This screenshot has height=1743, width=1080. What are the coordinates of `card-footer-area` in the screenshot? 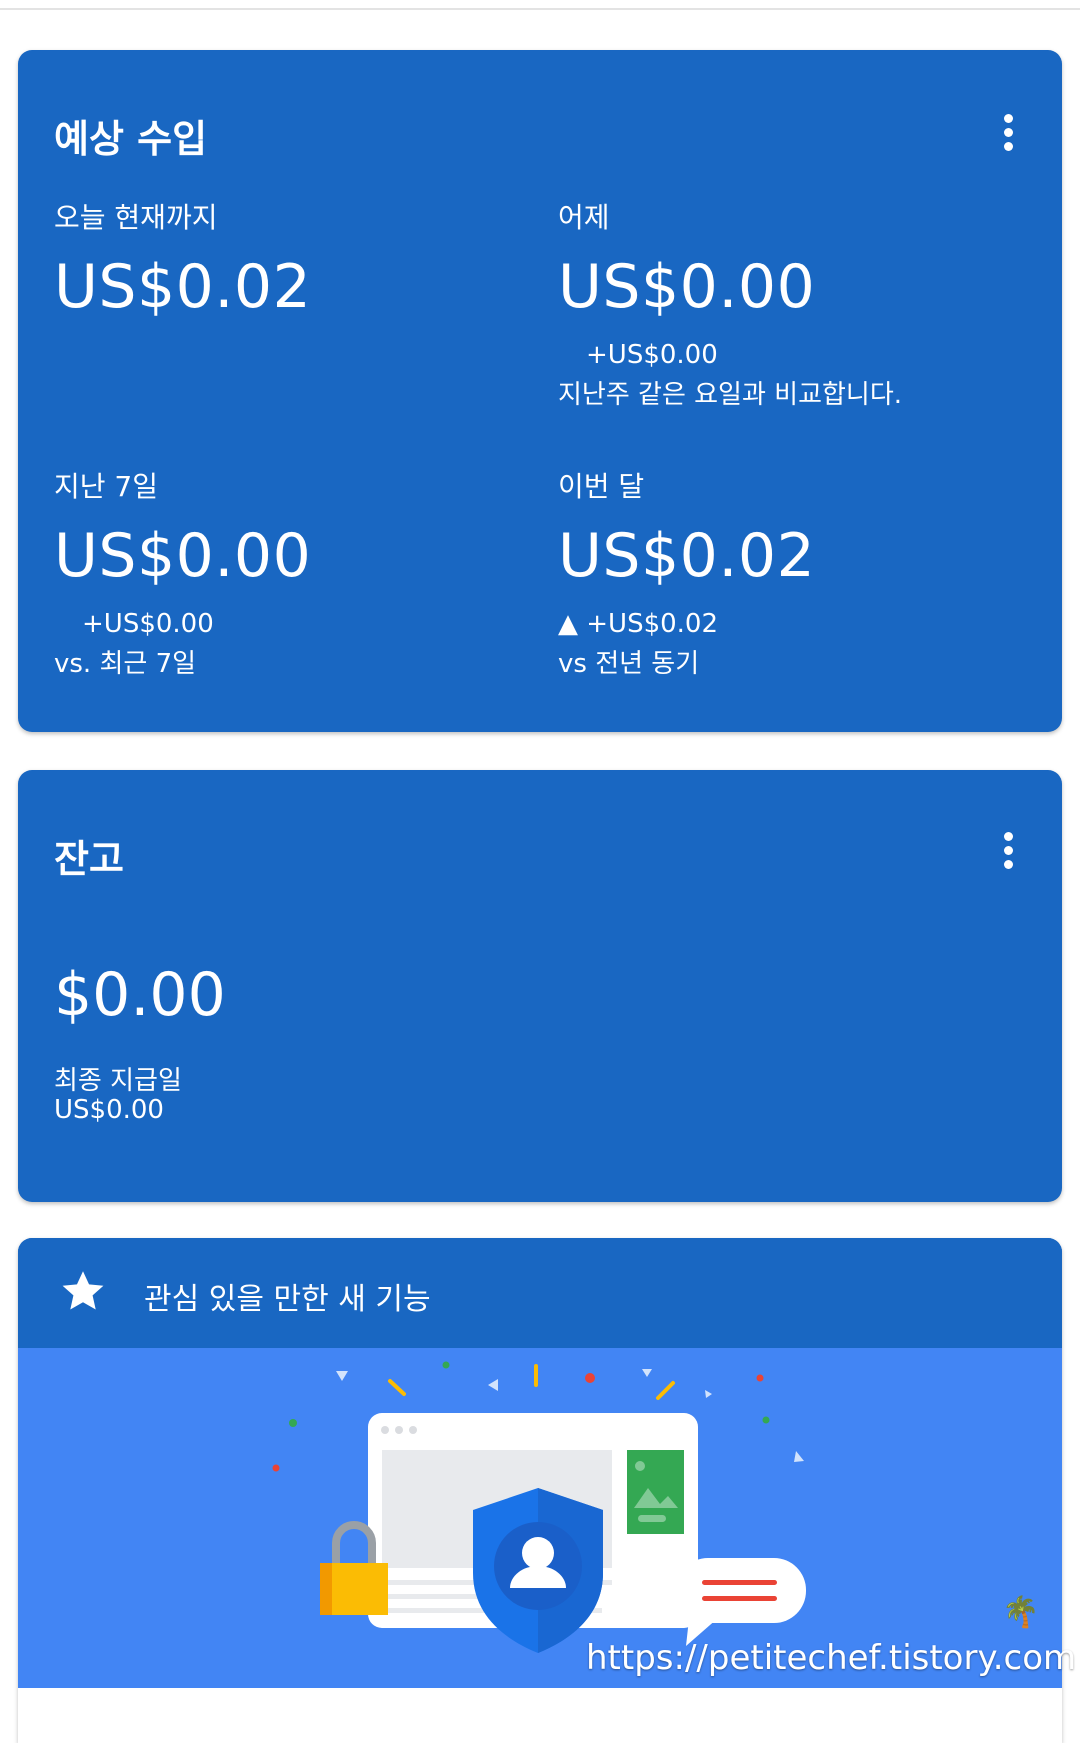 It's located at (540, 1715).